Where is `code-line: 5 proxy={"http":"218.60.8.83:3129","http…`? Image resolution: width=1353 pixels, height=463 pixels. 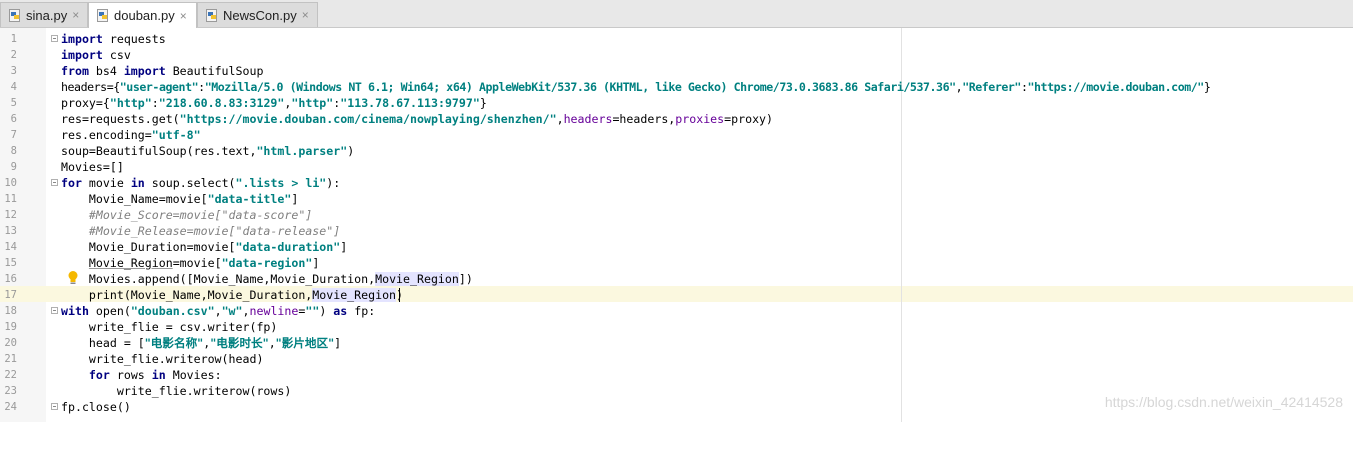
code-line: 5 proxy={"http":"218.60.8.83:3129","http… is located at coordinates (676, 103).